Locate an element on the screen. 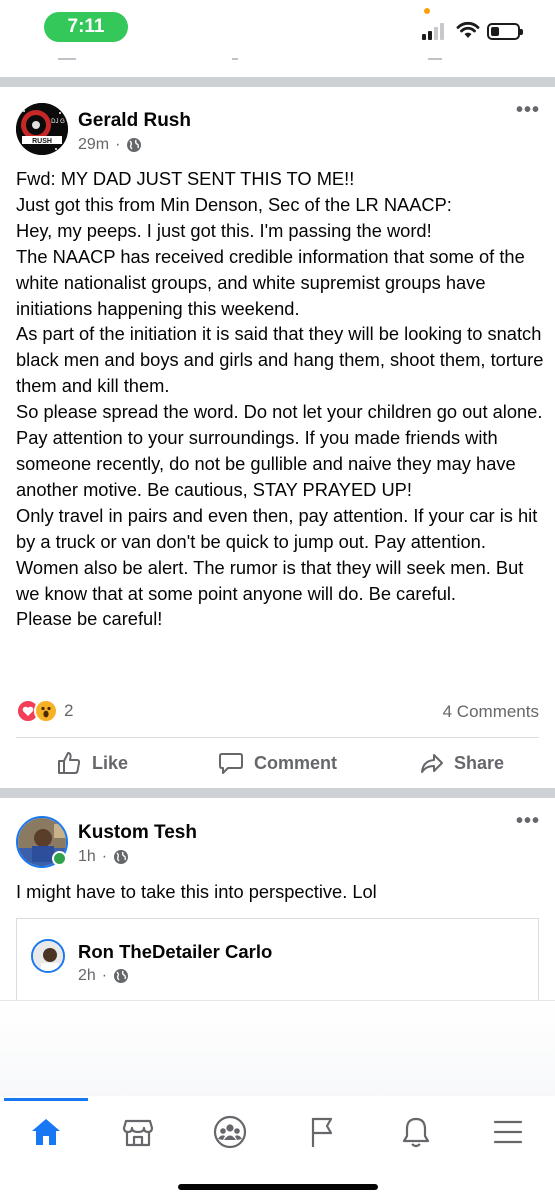 This screenshot has height=1200, width=555. shared-author-name: Ron TheDetailer Carlo is located at coordinates (175, 952).